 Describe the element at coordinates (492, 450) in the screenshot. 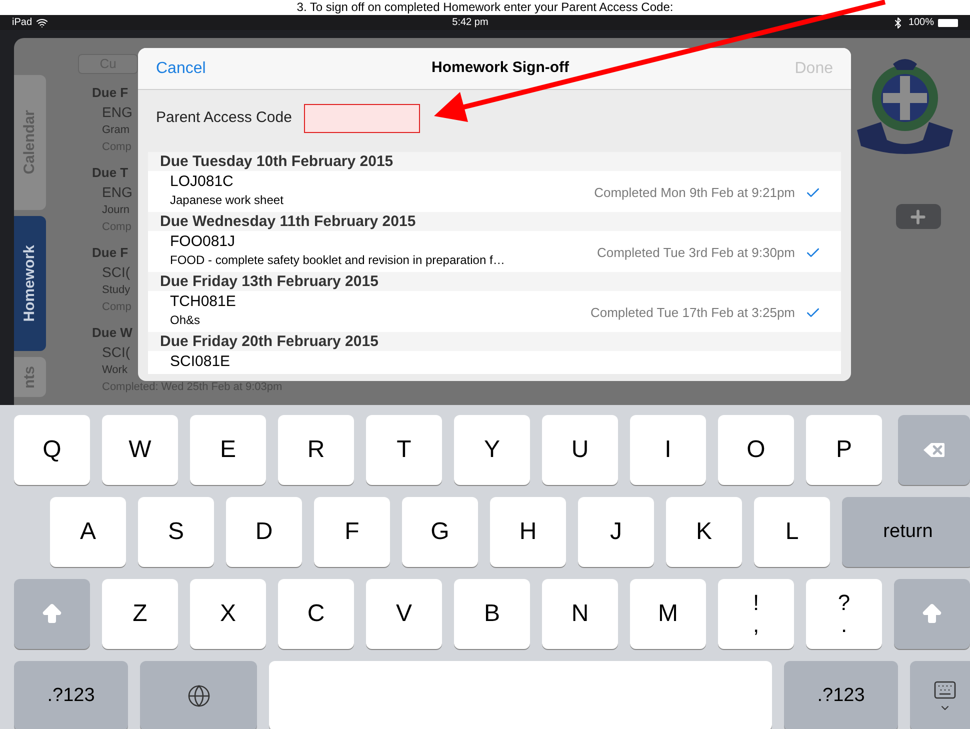

I see `letter-key: Y` at that location.